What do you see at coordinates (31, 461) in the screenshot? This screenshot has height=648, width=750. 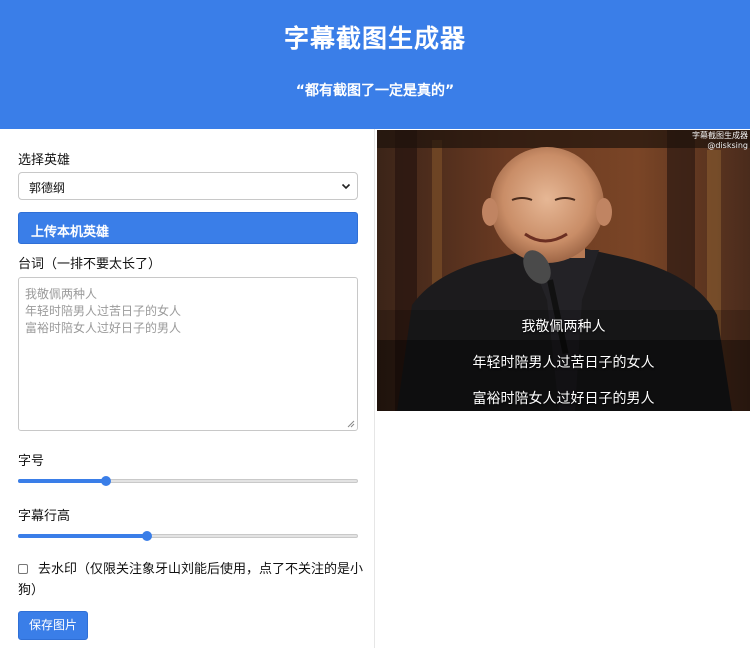 I see `font-size-label: 字号` at bounding box center [31, 461].